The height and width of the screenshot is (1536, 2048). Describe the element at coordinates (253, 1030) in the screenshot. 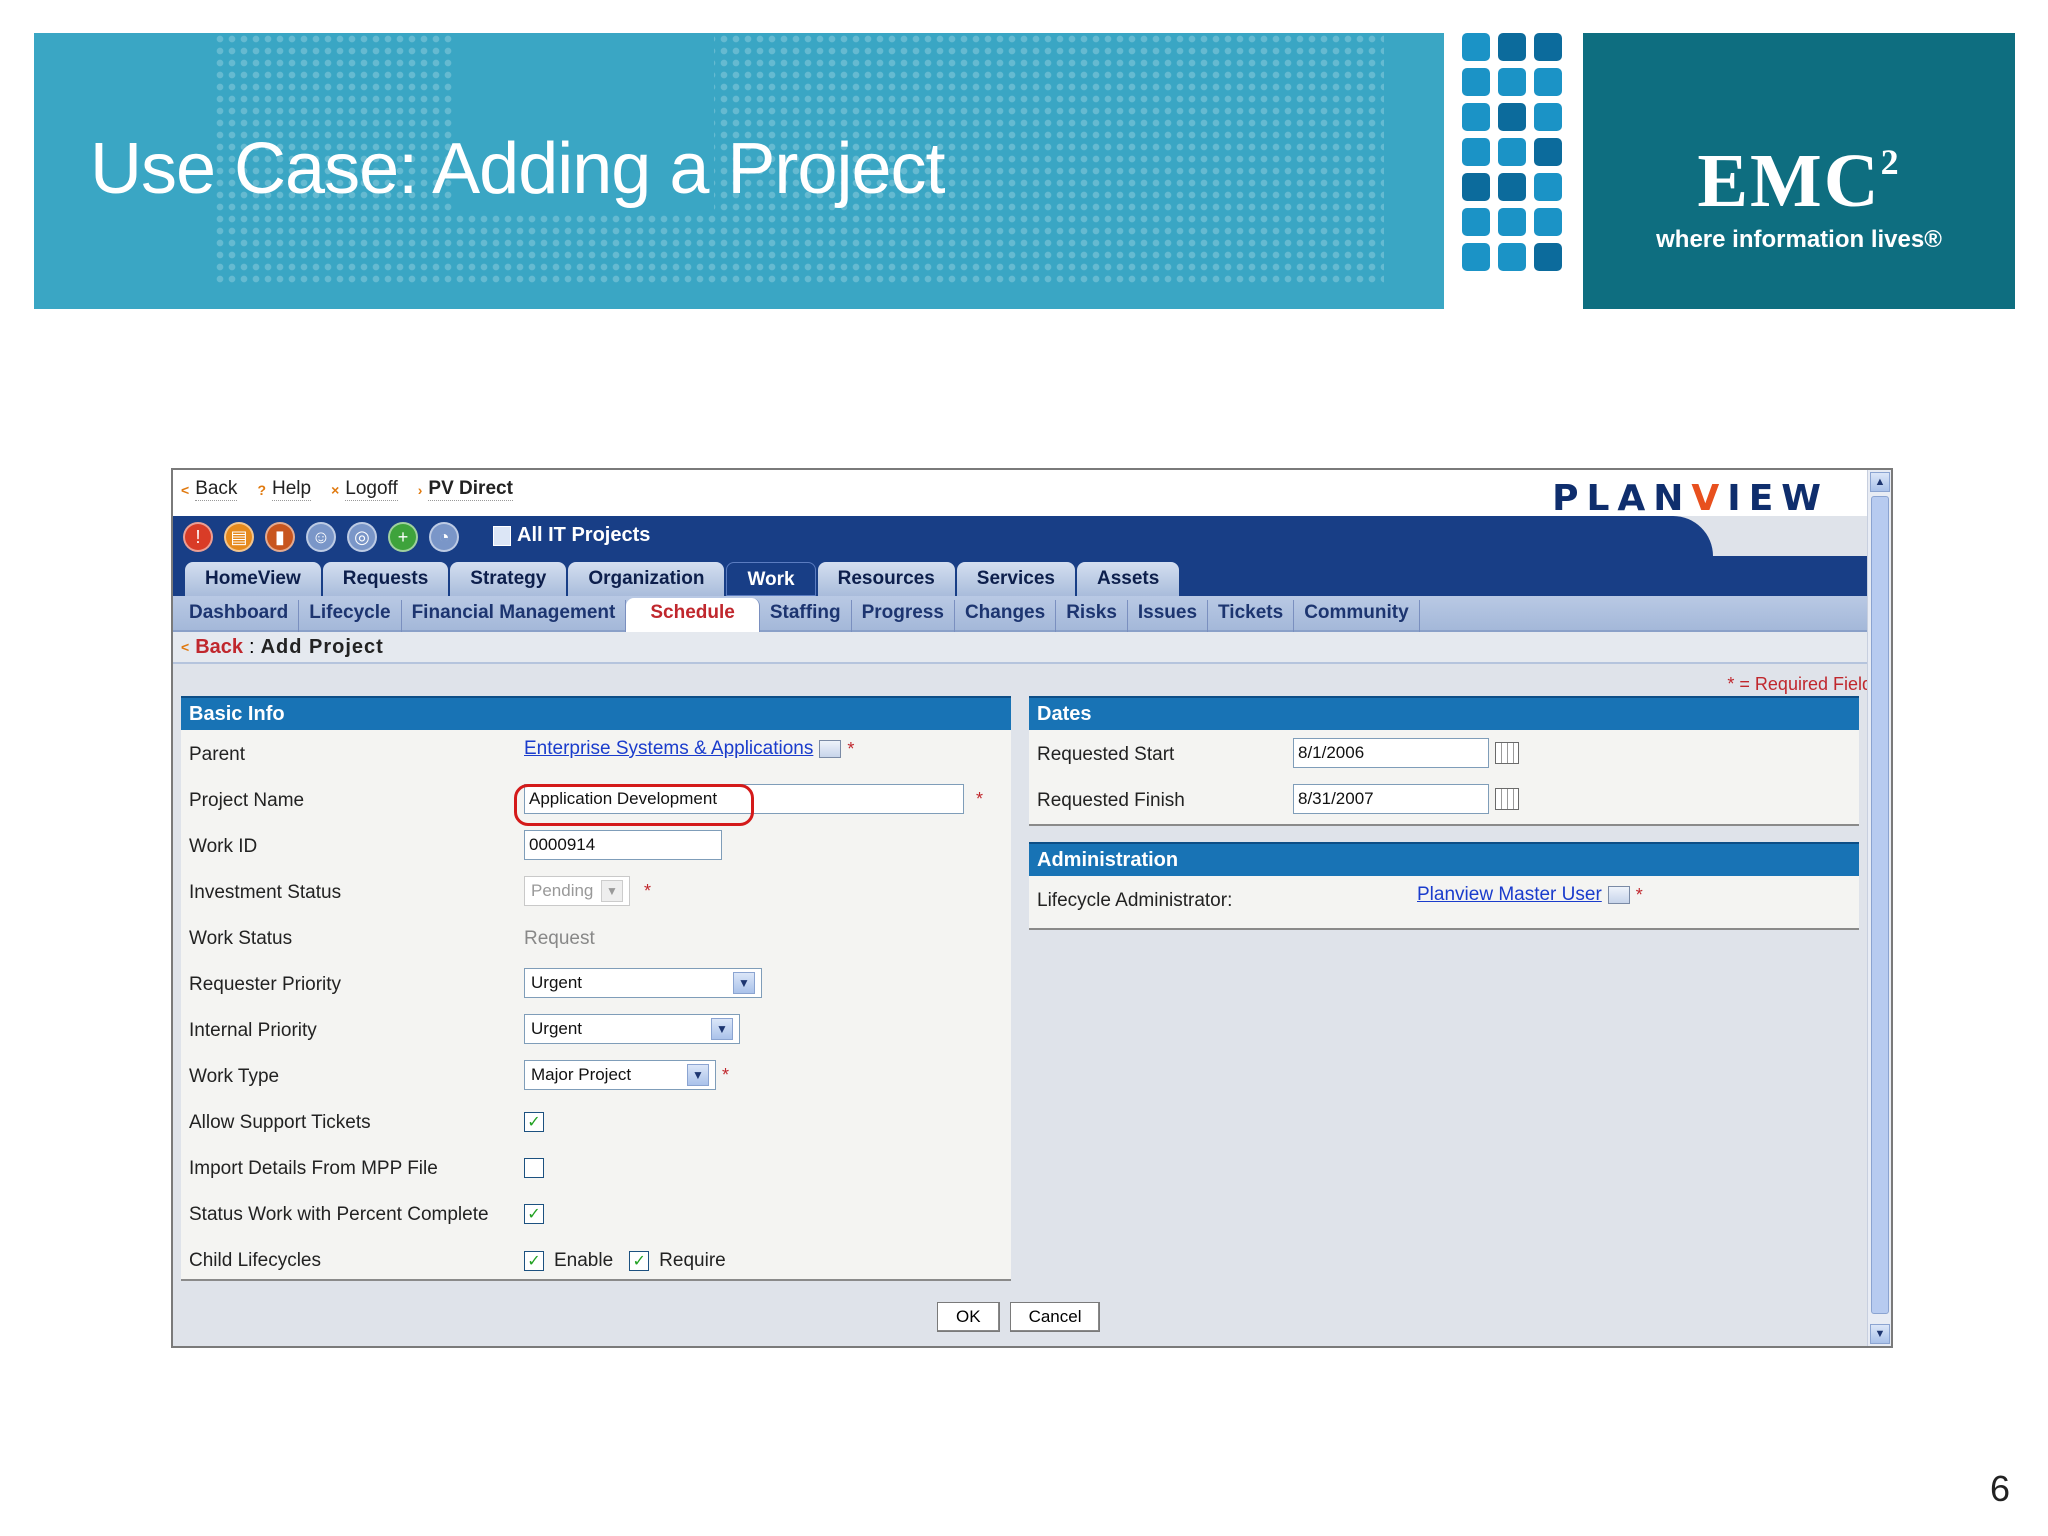

I see `internal-priority-label: Internal Priority` at that location.